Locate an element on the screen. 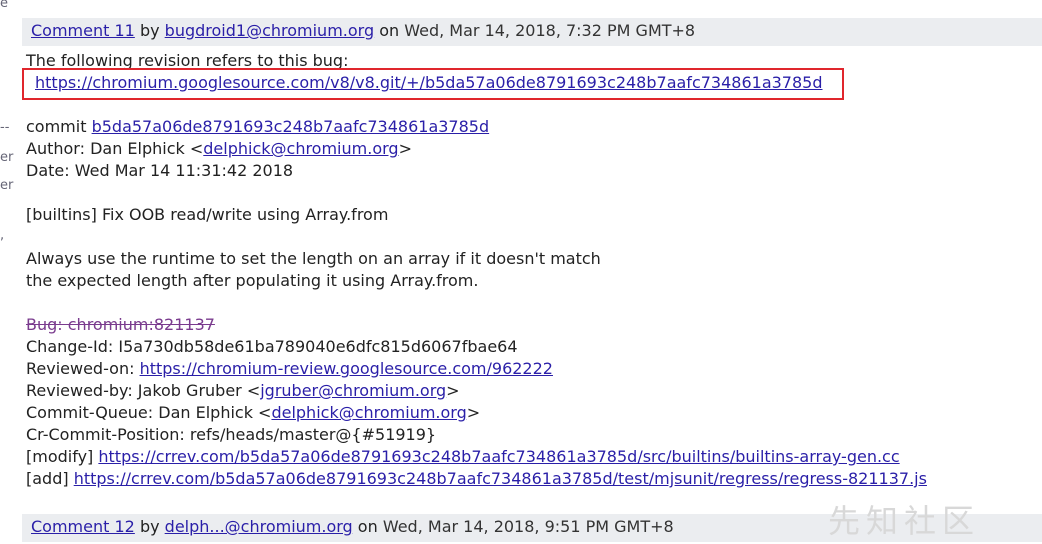  author-email-link: delphick@chromium.org is located at coordinates (300, 148).